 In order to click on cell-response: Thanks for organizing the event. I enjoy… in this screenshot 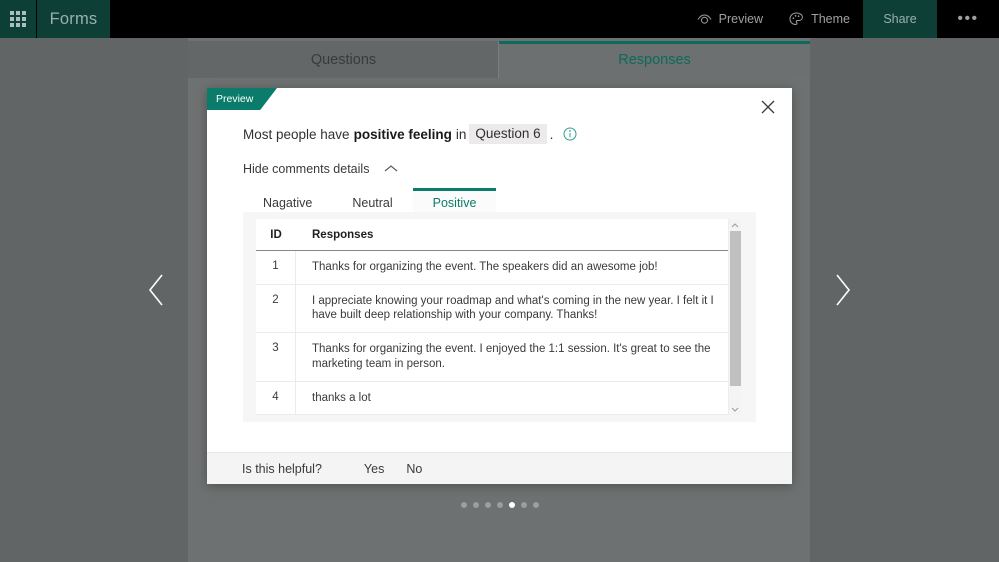, I will do `click(511, 356)`.